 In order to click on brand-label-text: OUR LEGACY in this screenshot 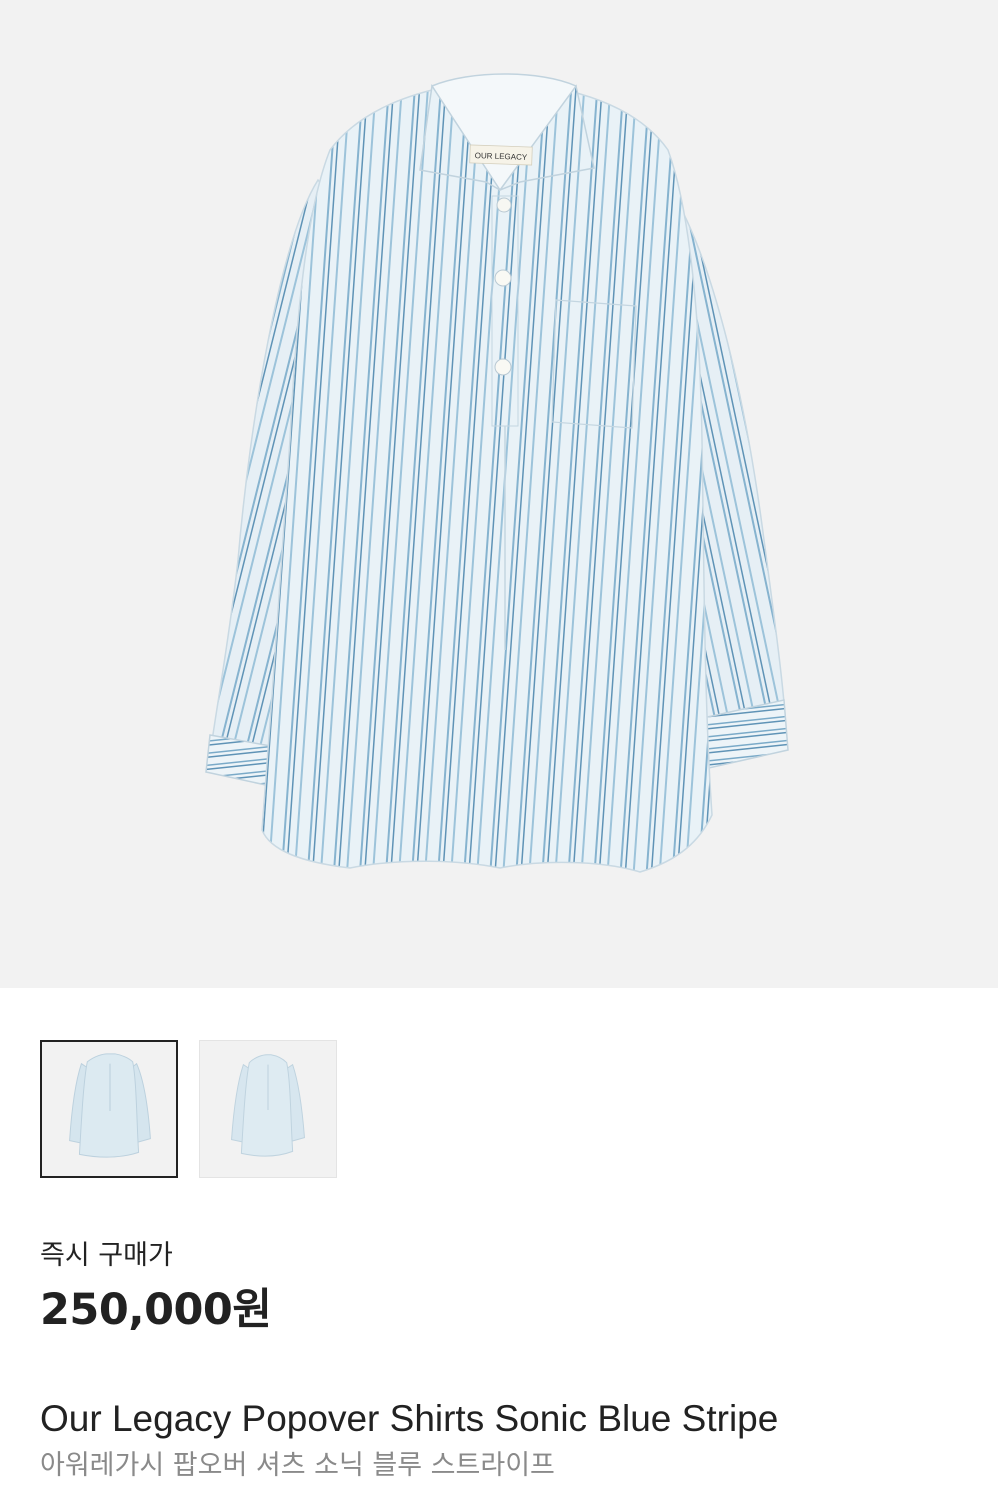, I will do `click(501, 156)`.